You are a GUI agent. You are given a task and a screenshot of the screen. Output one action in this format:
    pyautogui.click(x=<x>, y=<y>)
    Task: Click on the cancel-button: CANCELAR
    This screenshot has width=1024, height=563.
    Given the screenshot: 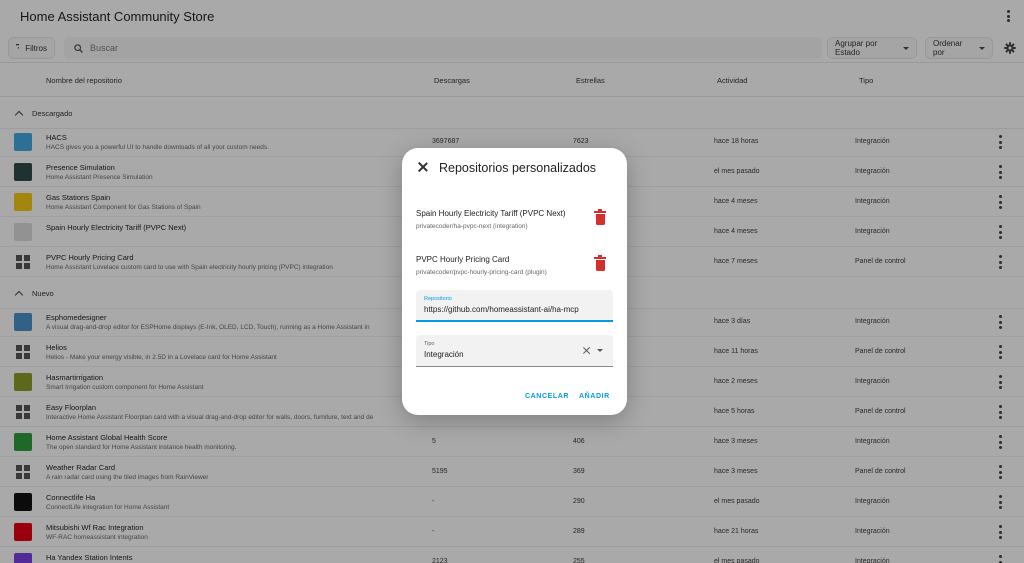 What is the action you would take?
    pyautogui.click(x=547, y=396)
    